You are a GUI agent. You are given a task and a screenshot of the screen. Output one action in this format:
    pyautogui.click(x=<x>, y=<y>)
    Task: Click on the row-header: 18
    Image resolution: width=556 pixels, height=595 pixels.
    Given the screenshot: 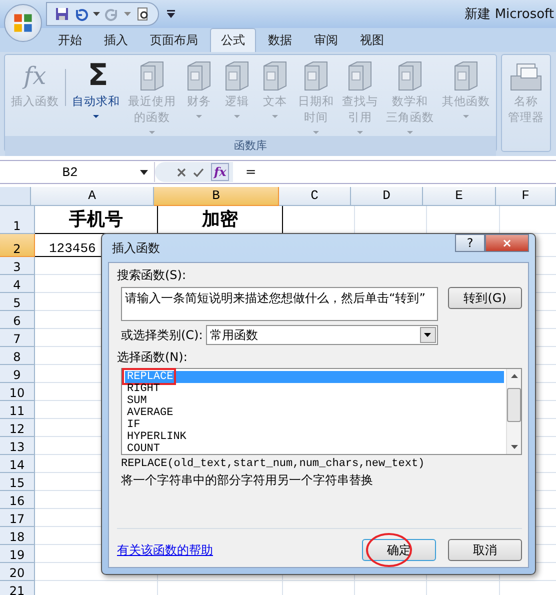 What is the action you would take?
    pyautogui.click(x=17, y=536)
    